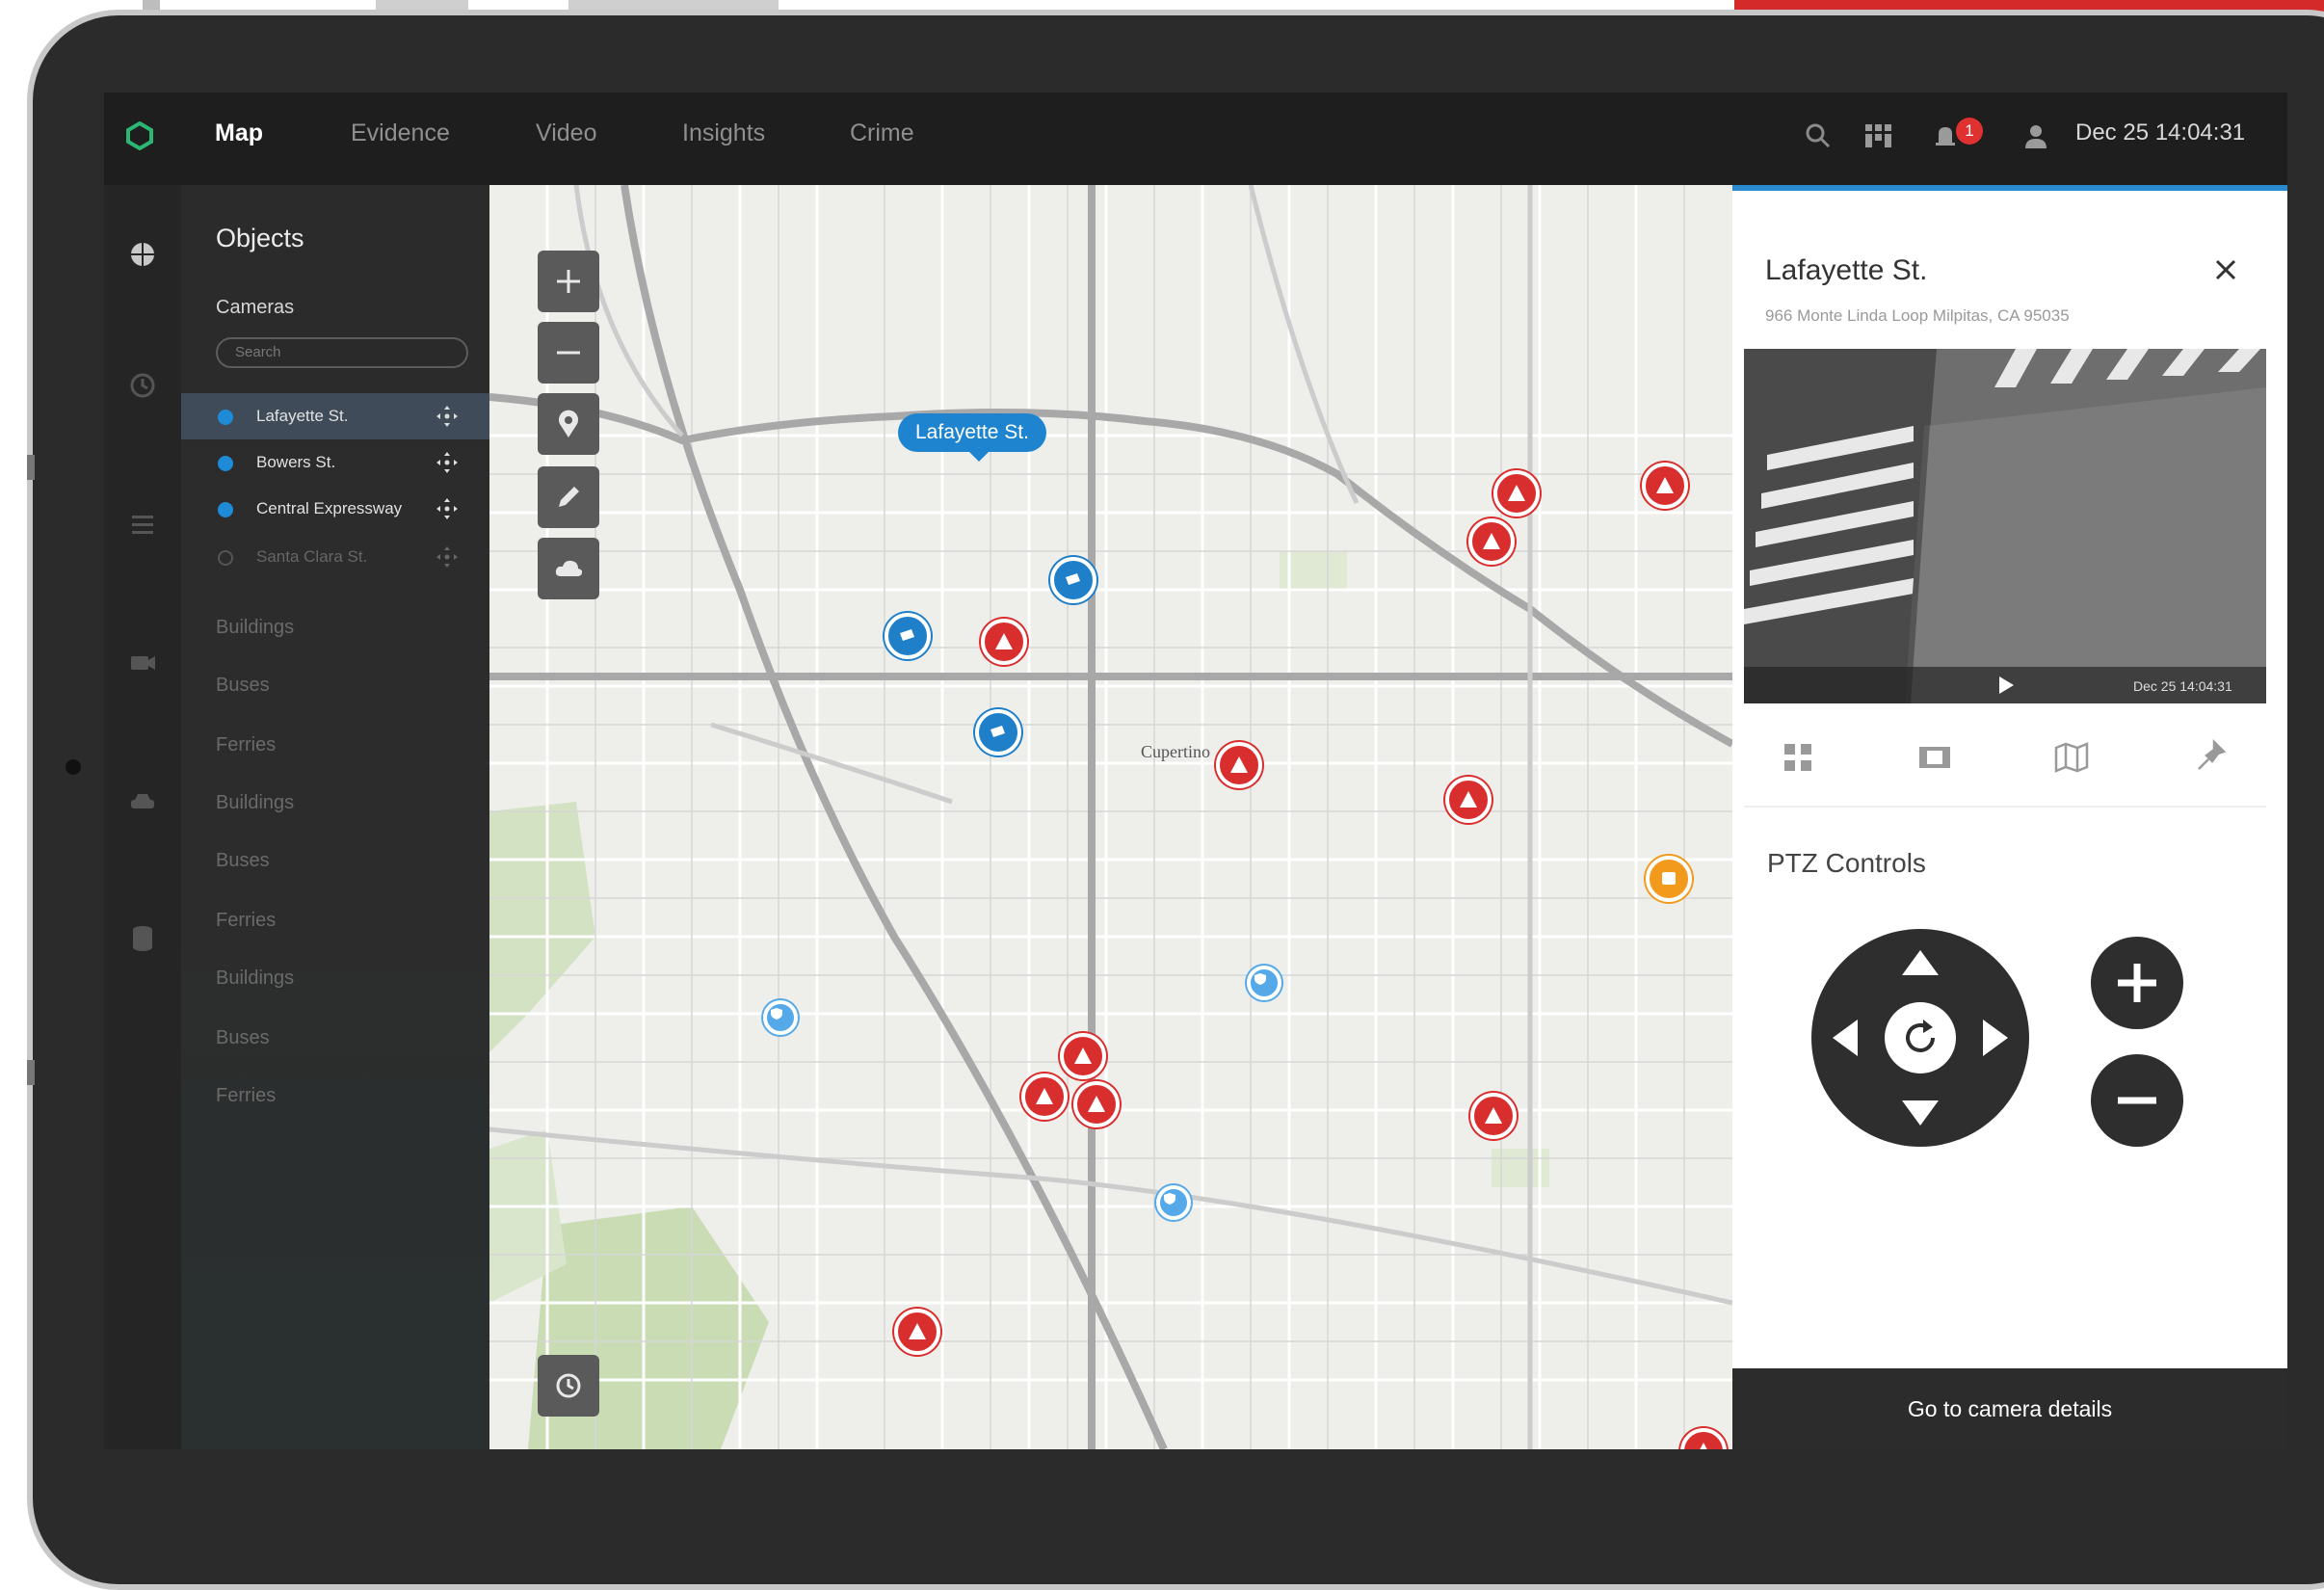  What do you see at coordinates (143, 524) in the screenshot?
I see `list-icon` at bounding box center [143, 524].